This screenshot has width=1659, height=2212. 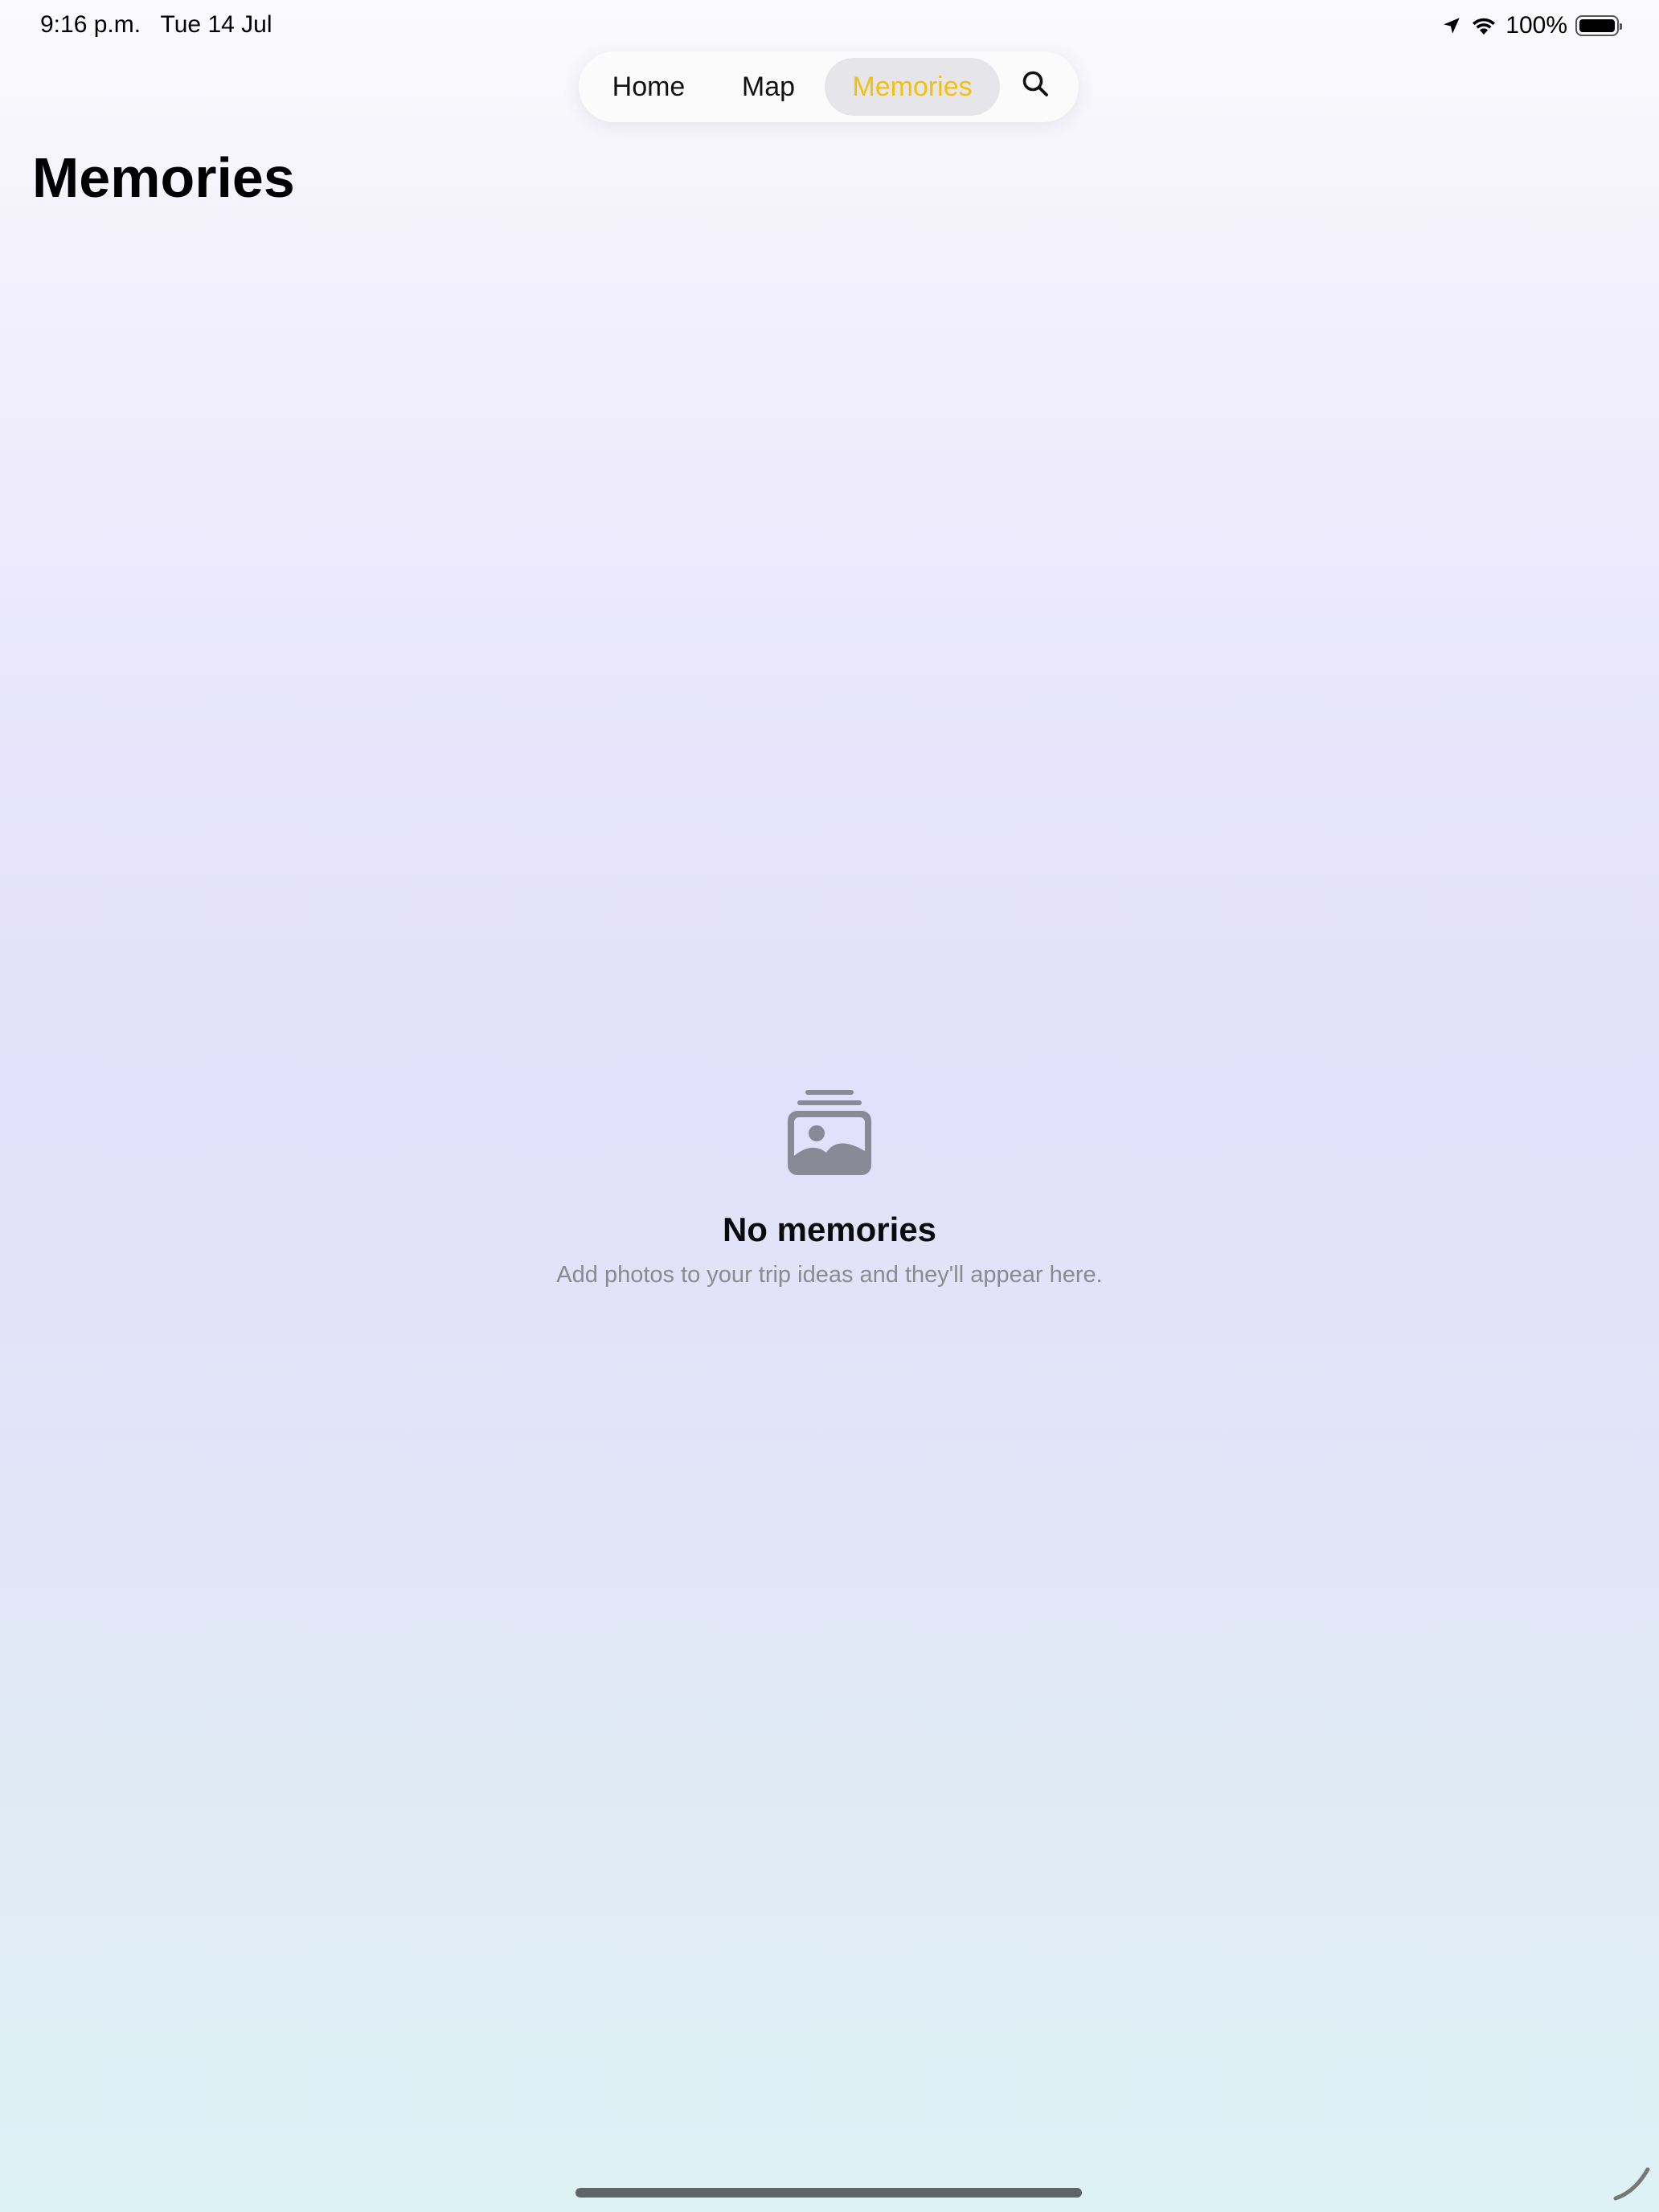 I want to click on status-bar: 9:16 p.m. Tue 14 Jul 100%, so click(x=829, y=25).